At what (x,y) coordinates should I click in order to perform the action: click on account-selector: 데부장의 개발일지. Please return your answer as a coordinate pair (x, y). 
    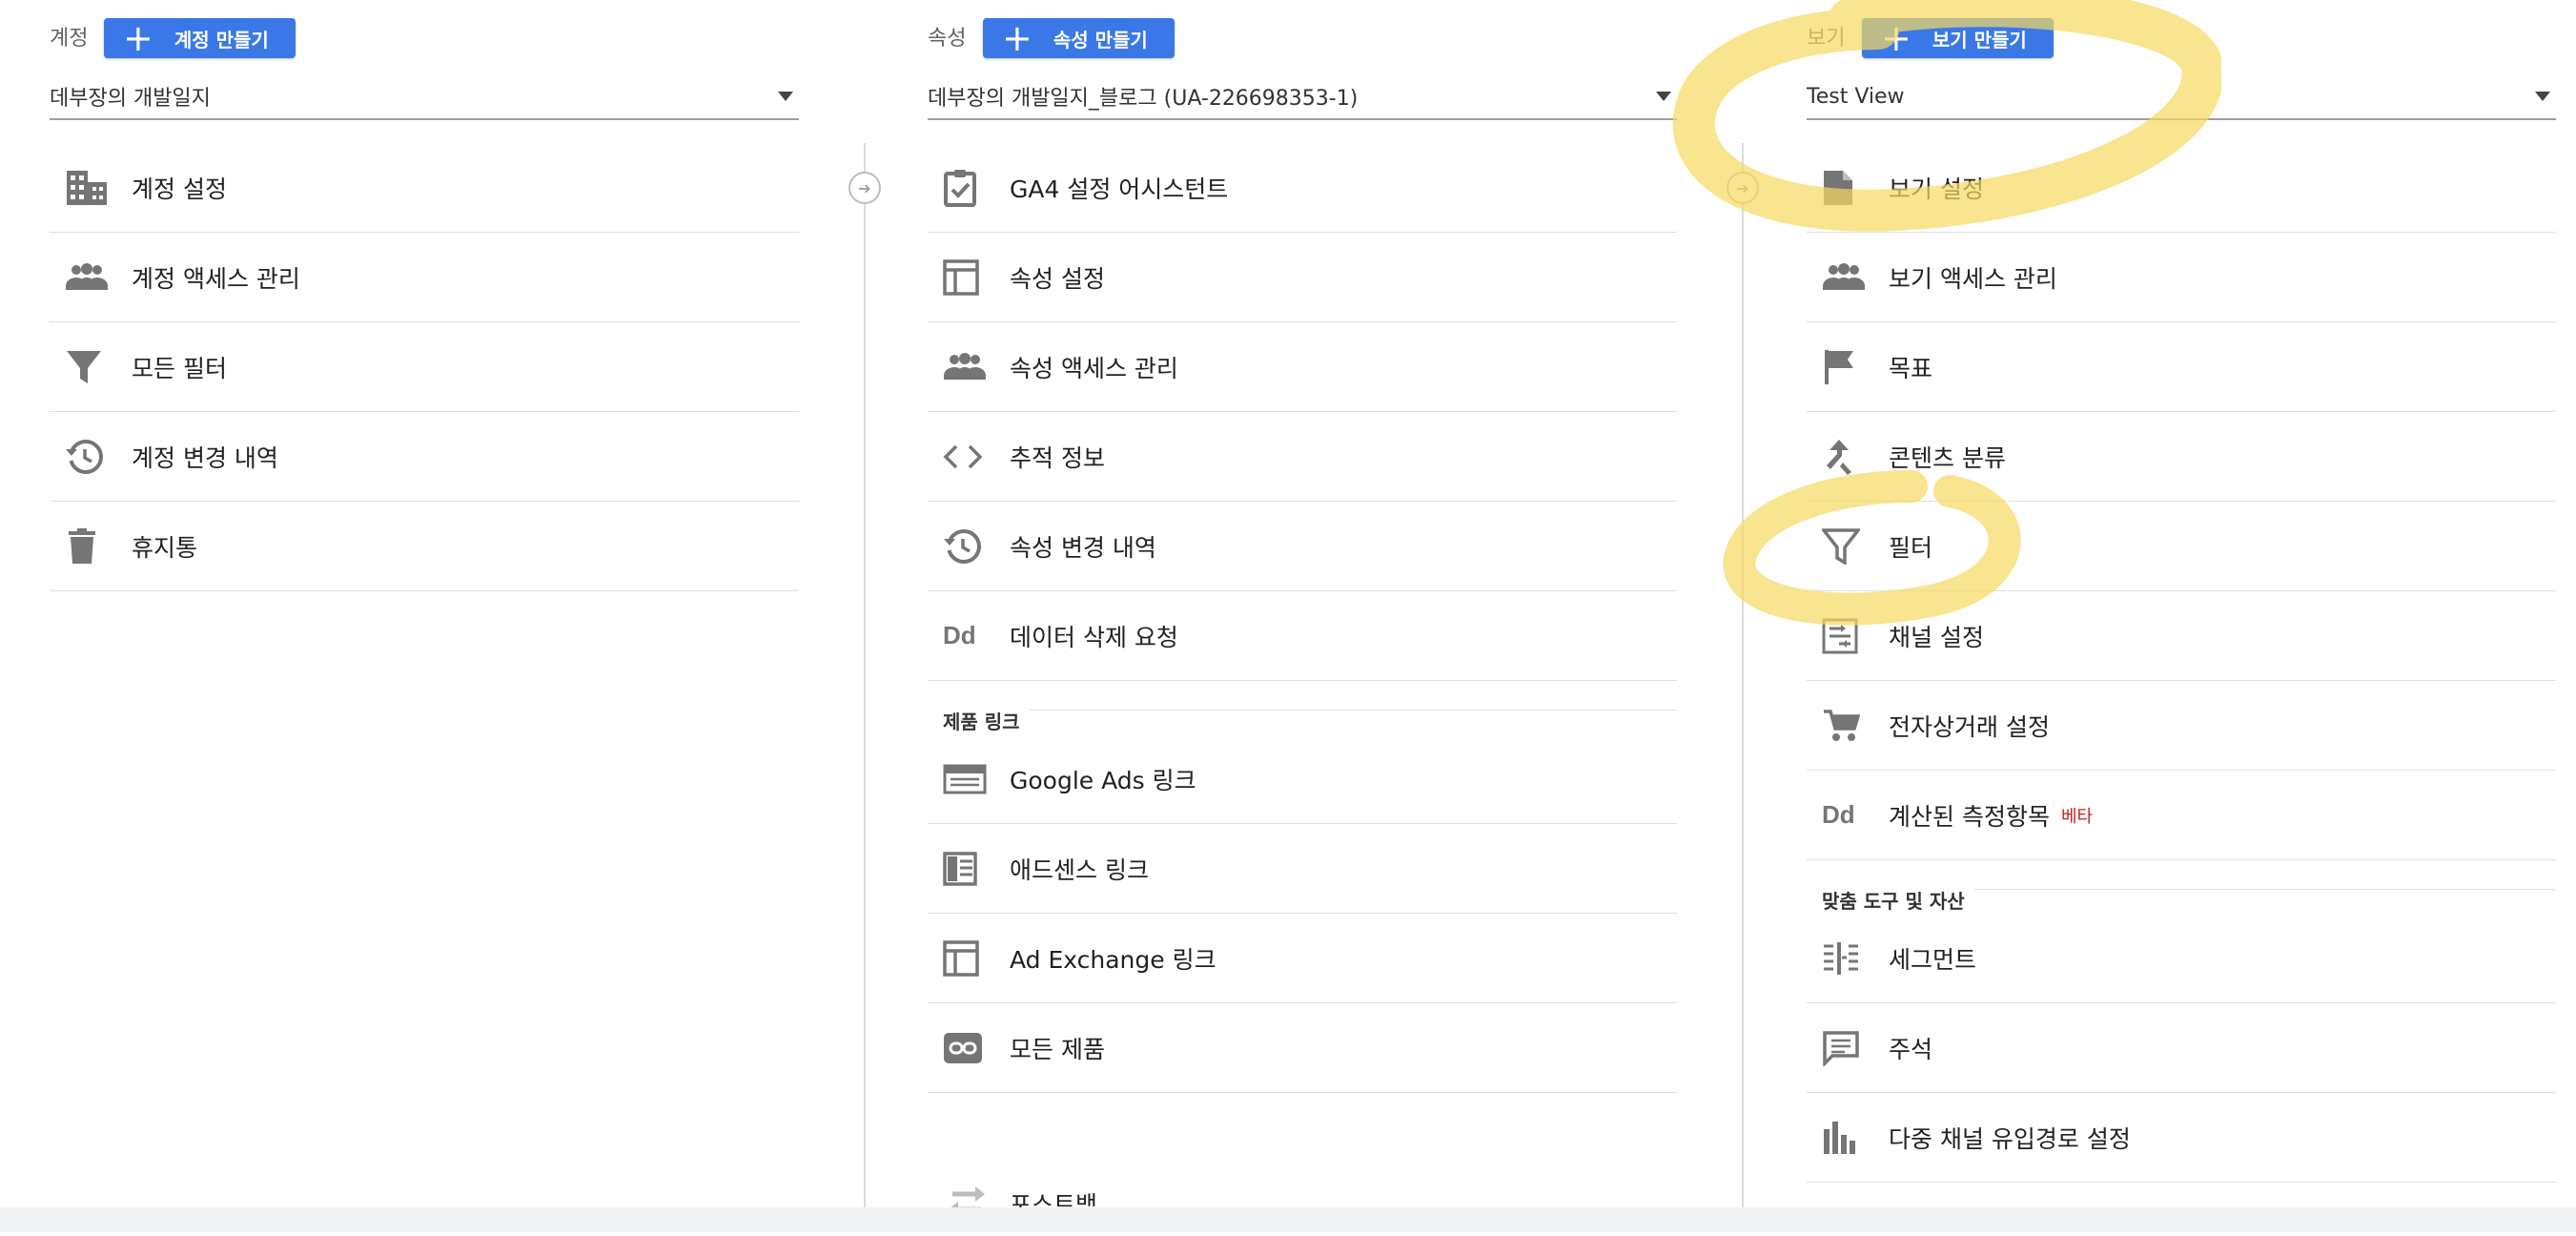
    Looking at the image, I should click on (425, 97).